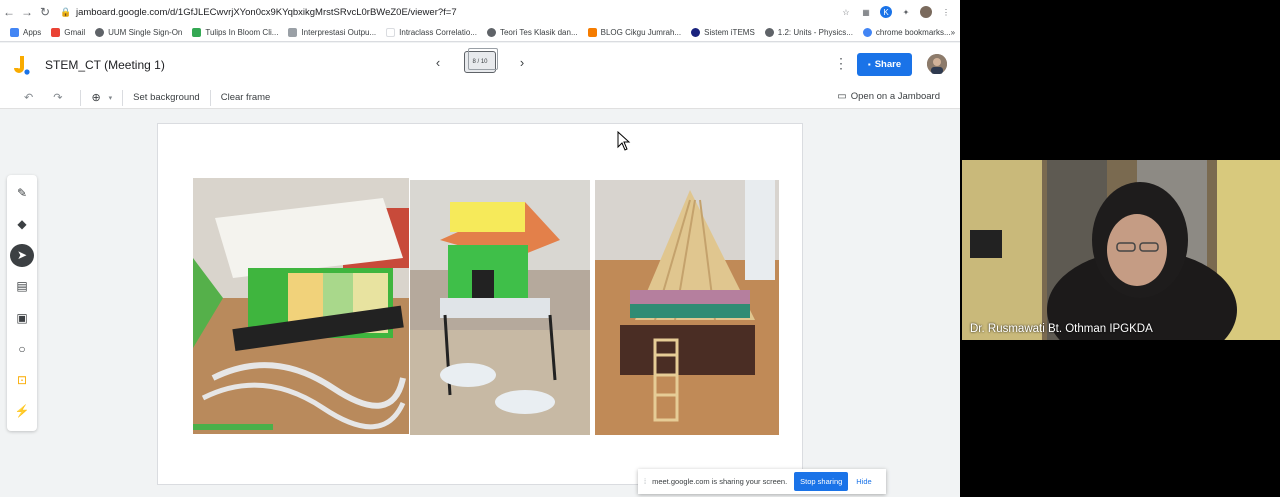 Image resolution: width=1280 pixels, height=497 pixels. I want to click on redo-icon: ↷, so click(57, 97).